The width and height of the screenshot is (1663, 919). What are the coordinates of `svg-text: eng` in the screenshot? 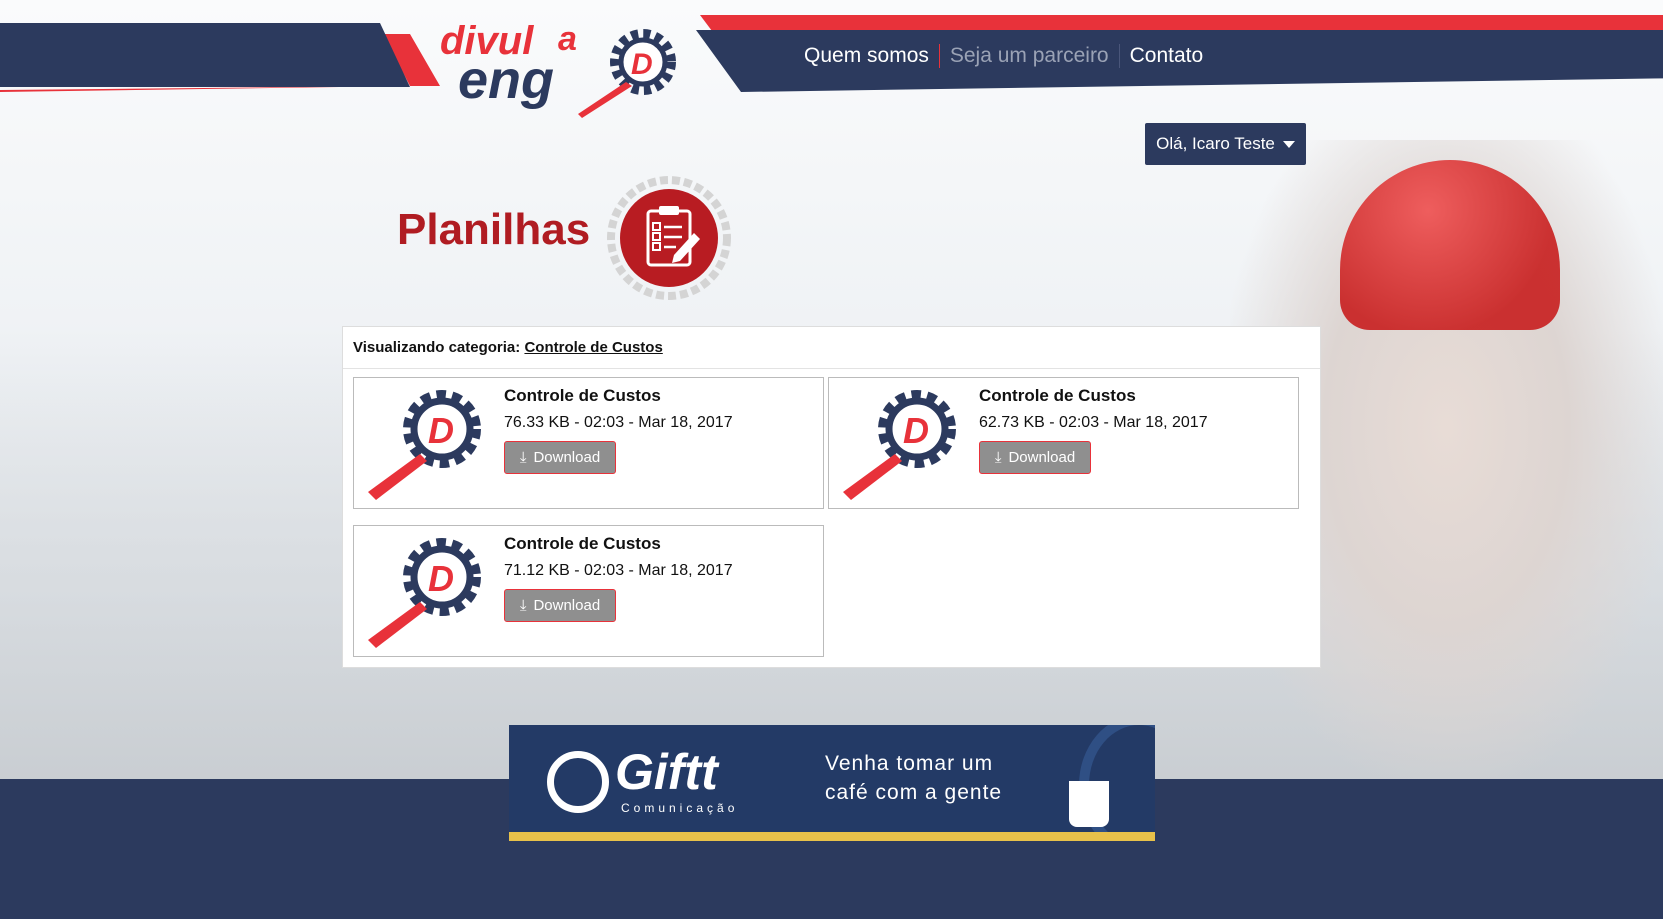 It's located at (506, 80).